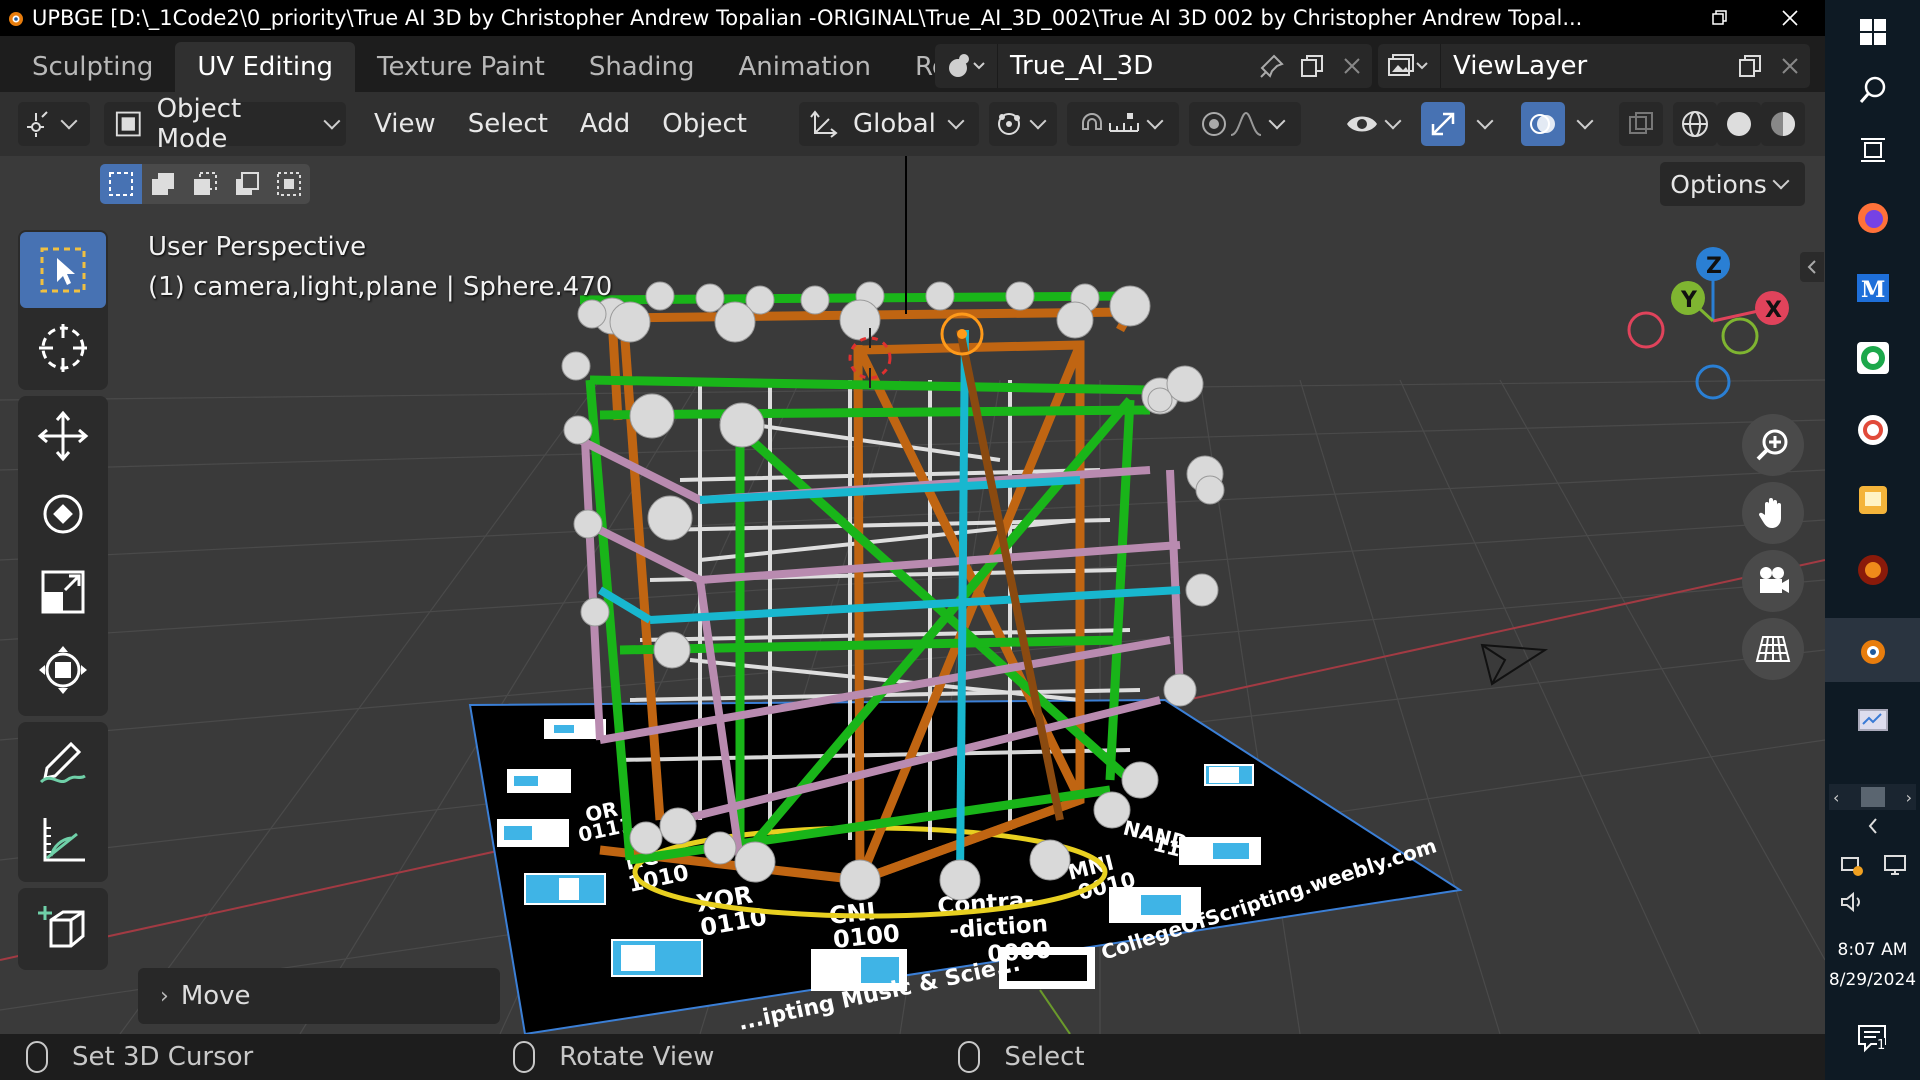 The image size is (1920, 1080). I want to click on new-view-layer-icon, so click(1750, 66).